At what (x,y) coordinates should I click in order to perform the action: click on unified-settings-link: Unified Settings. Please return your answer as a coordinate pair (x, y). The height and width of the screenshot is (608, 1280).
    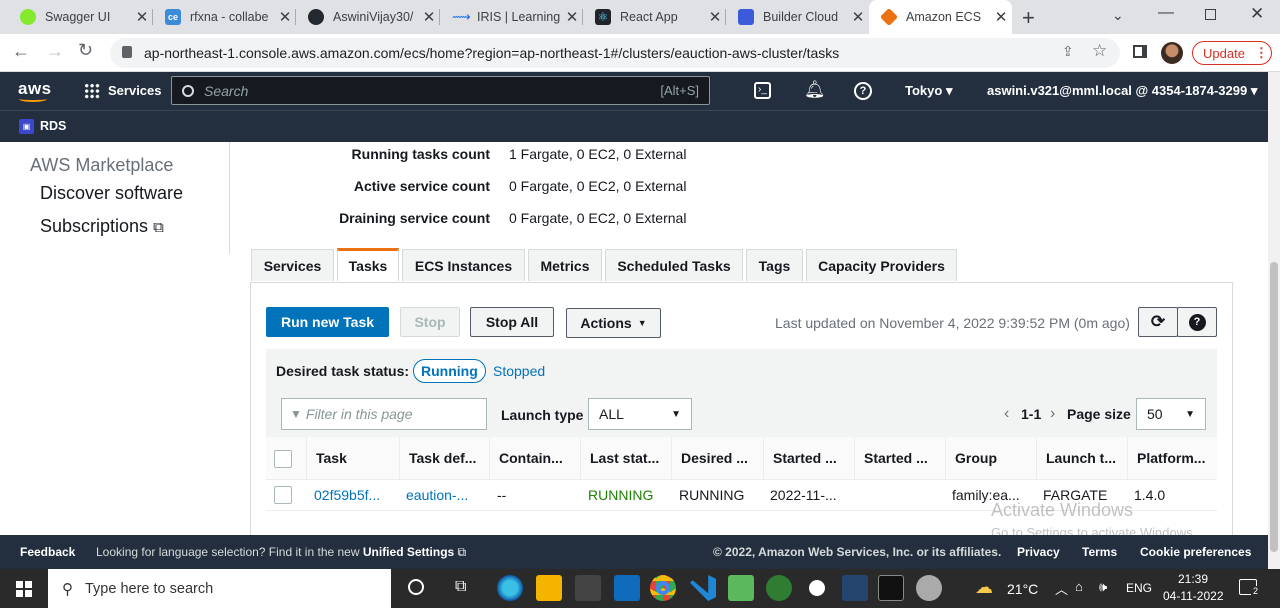
    Looking at the image, I should click on (408, 552).